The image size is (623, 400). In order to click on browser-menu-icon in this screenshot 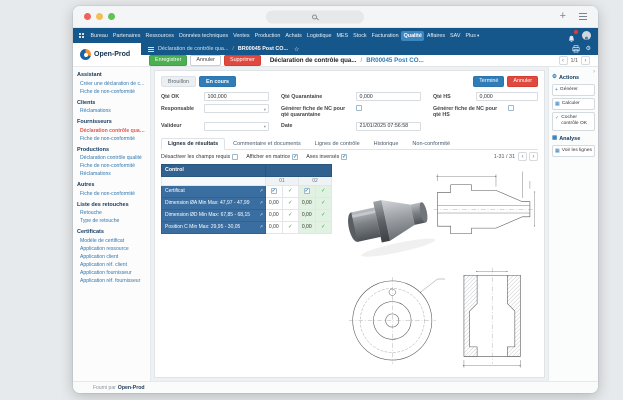, I will do `click(583, 16)`.